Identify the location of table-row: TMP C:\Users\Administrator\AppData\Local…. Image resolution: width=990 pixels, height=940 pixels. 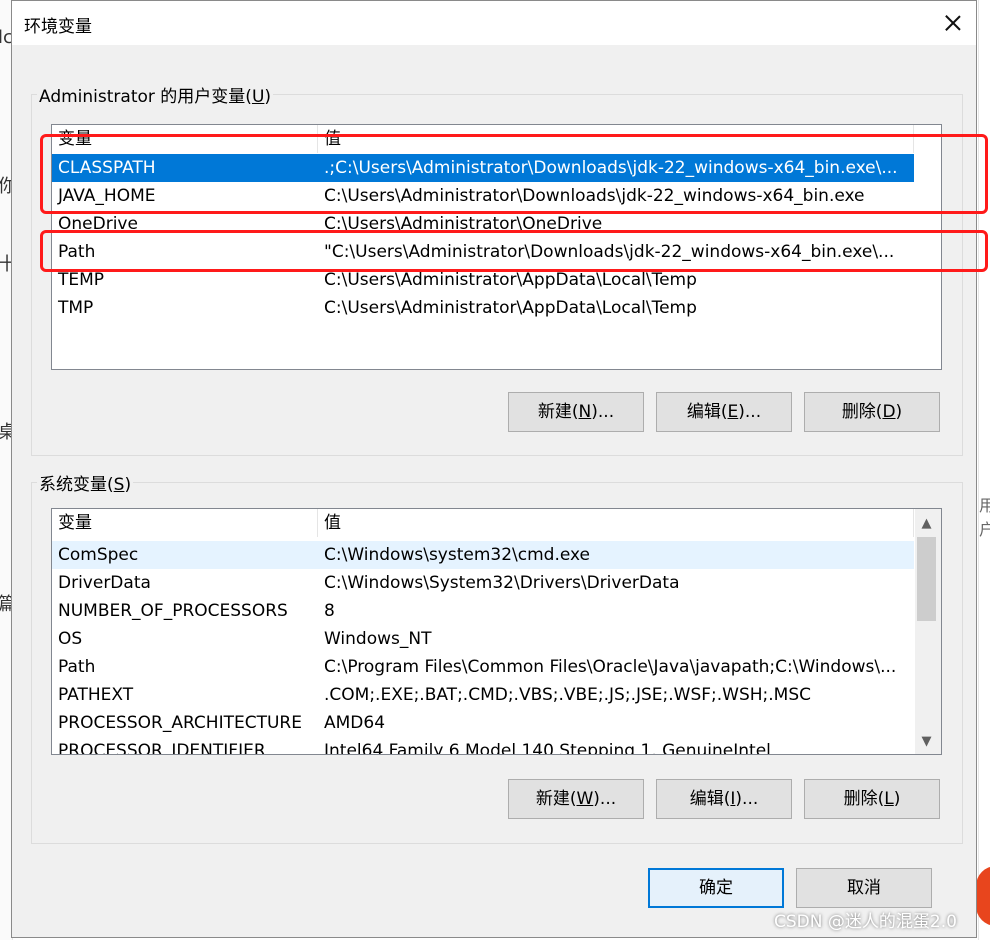
(483, 308).